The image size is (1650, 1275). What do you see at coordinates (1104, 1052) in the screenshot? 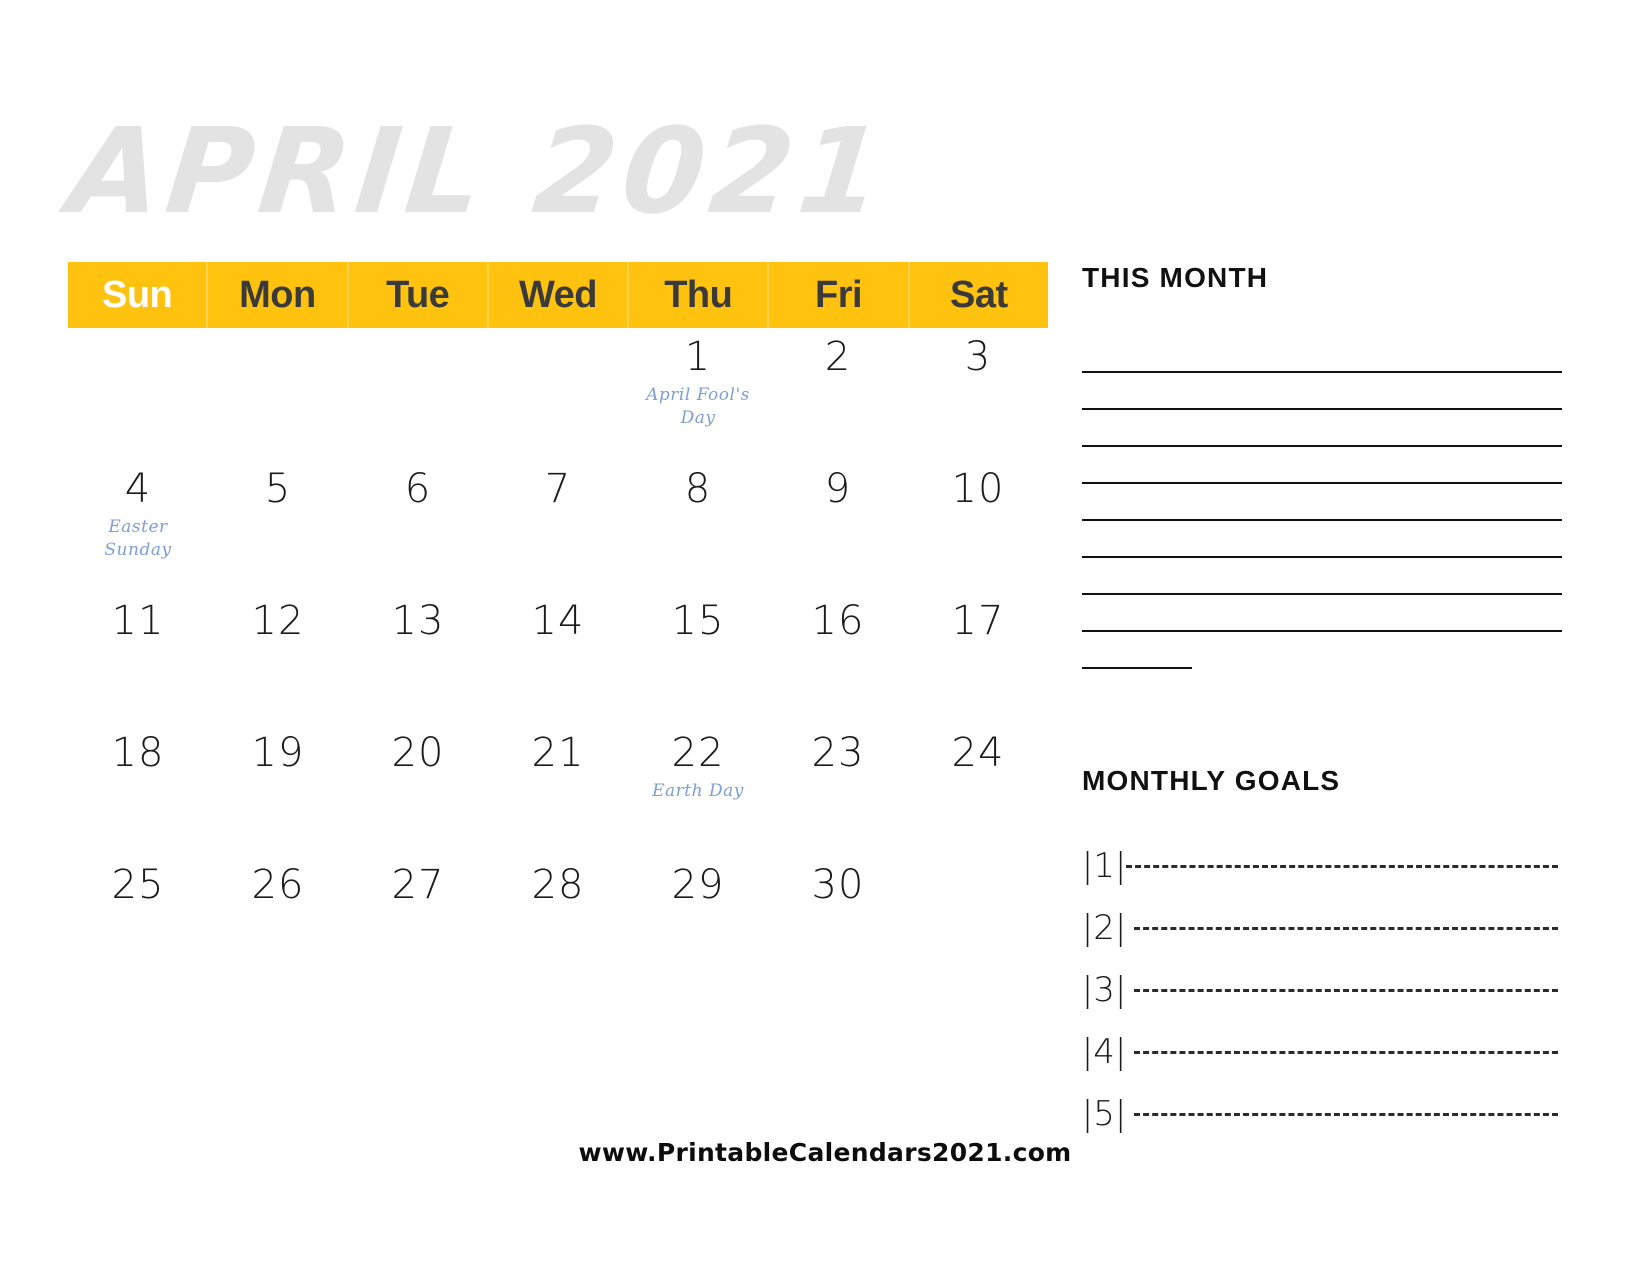
I see `goal-number-4: |4|` at bounding box center [1104, 1052].